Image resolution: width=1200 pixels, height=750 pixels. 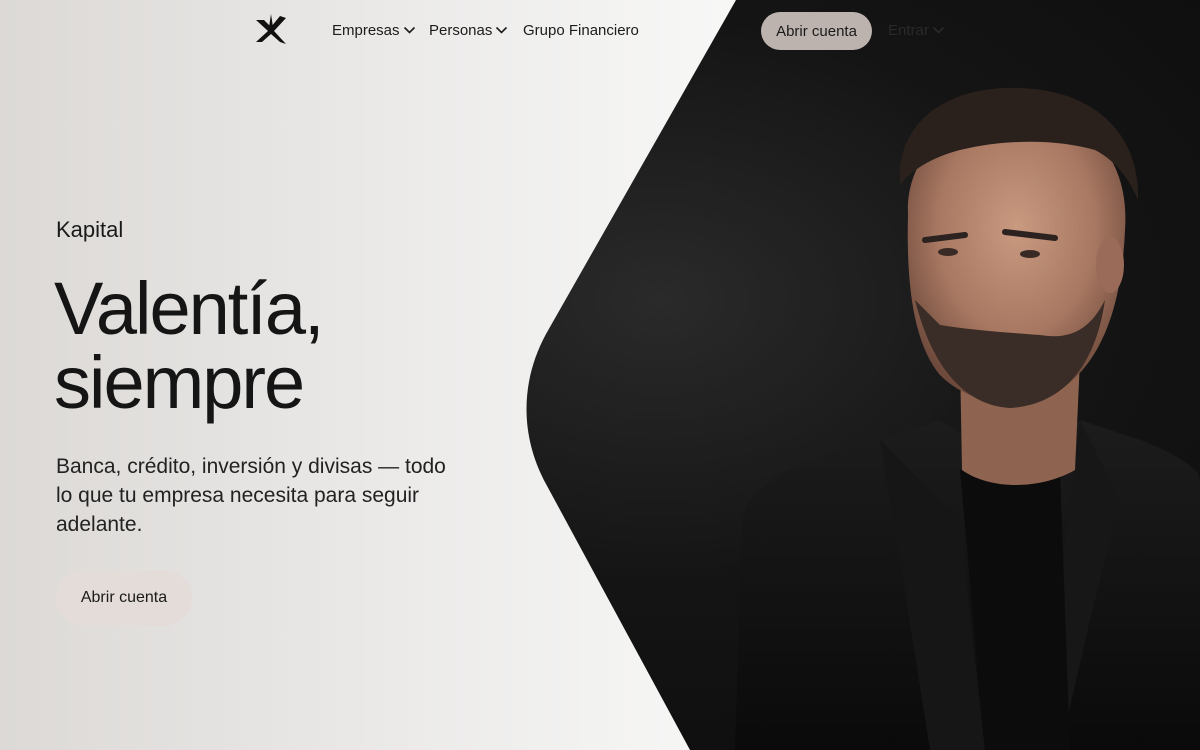 I want to click on nav-item-personas: Personas, so click(x=468, y=30).